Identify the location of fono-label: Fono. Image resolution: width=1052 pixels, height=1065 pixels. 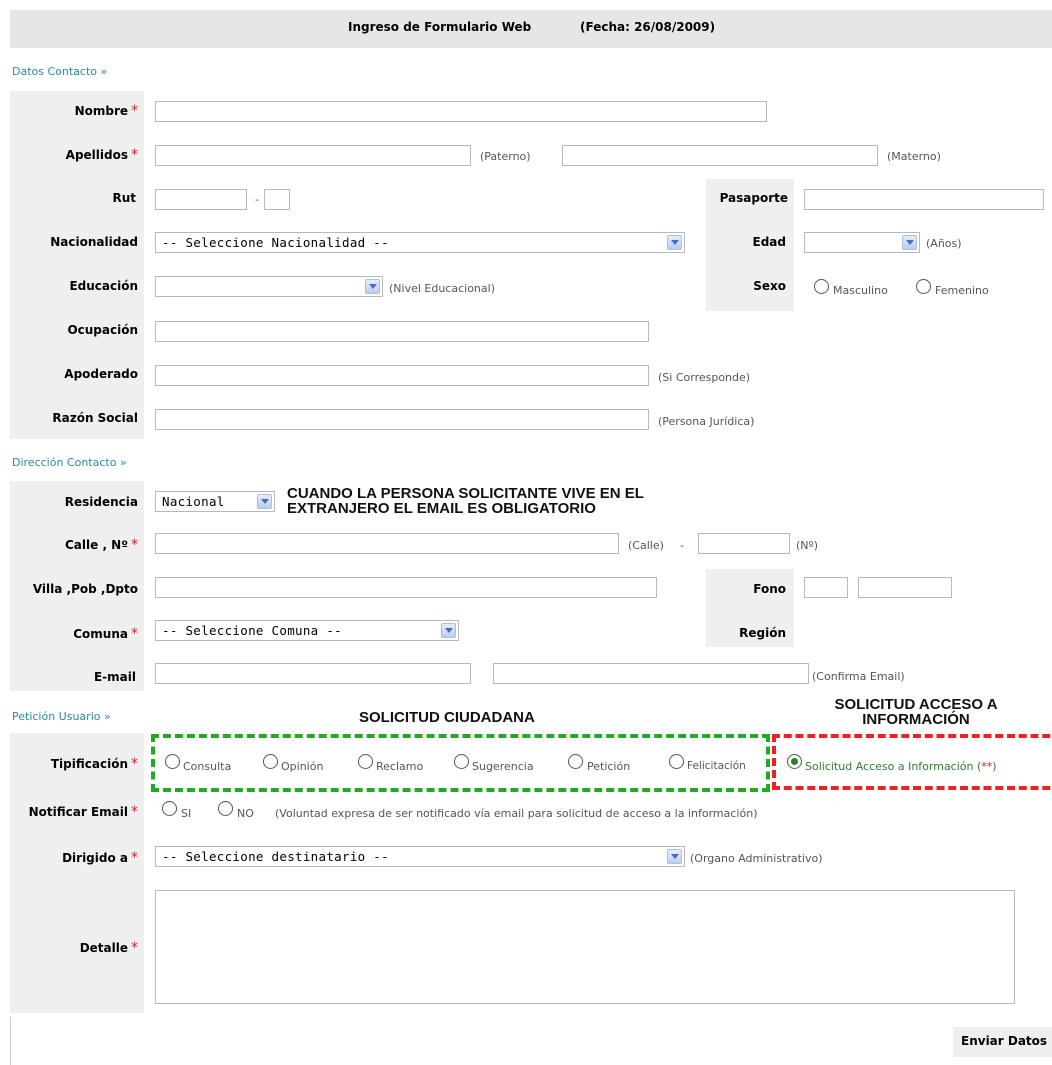
(769, 589).